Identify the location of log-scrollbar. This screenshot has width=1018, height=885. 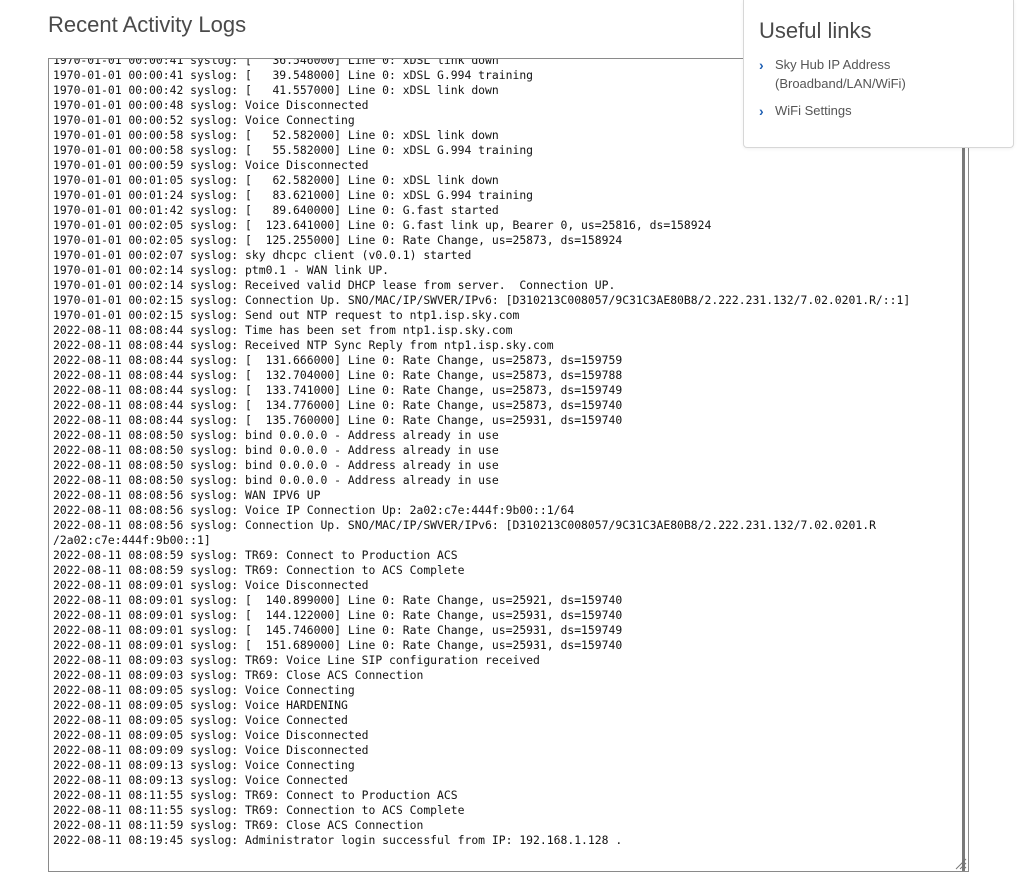
(963, 509).